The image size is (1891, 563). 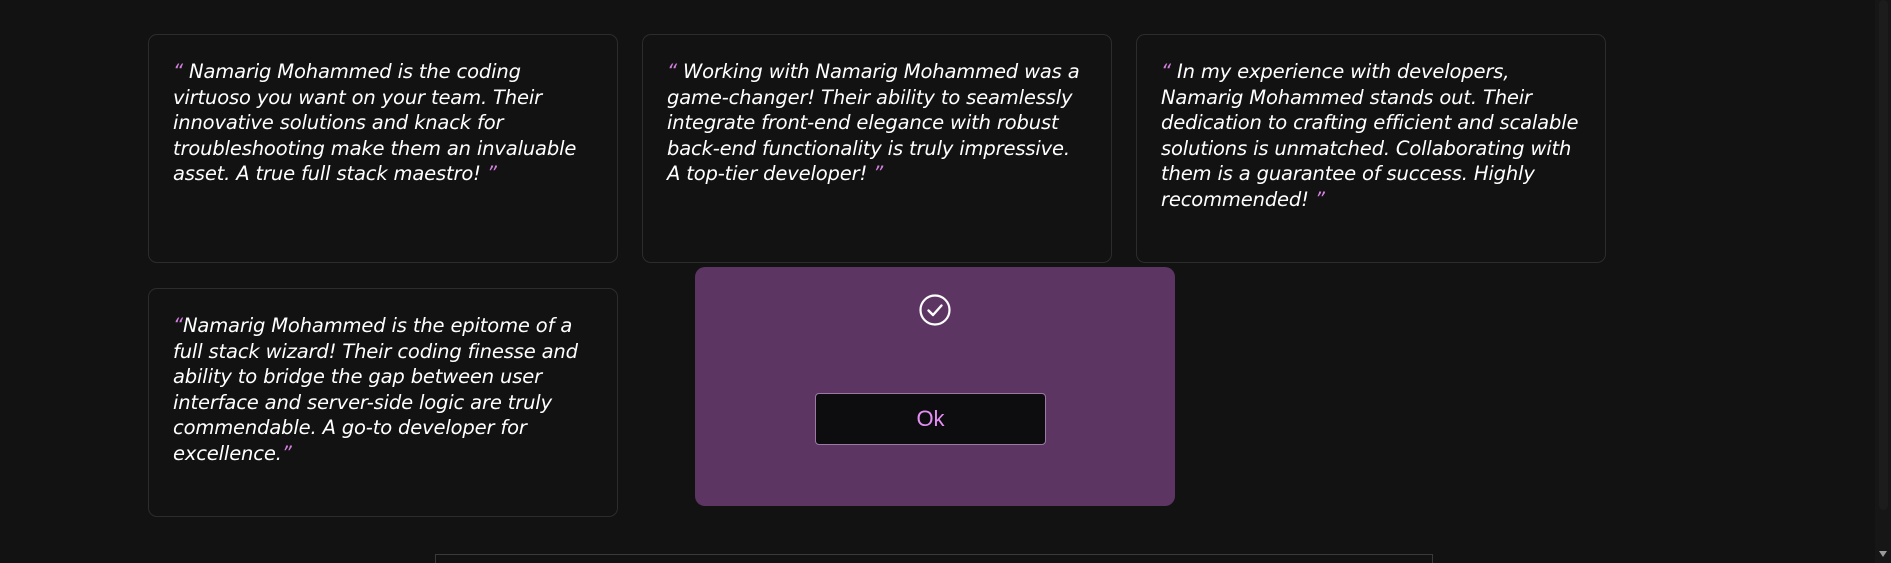 What do you see at coordinates (935, 386) in the screenshot?
I see `success-dialog: Ok` at bounding box center [935, 386].